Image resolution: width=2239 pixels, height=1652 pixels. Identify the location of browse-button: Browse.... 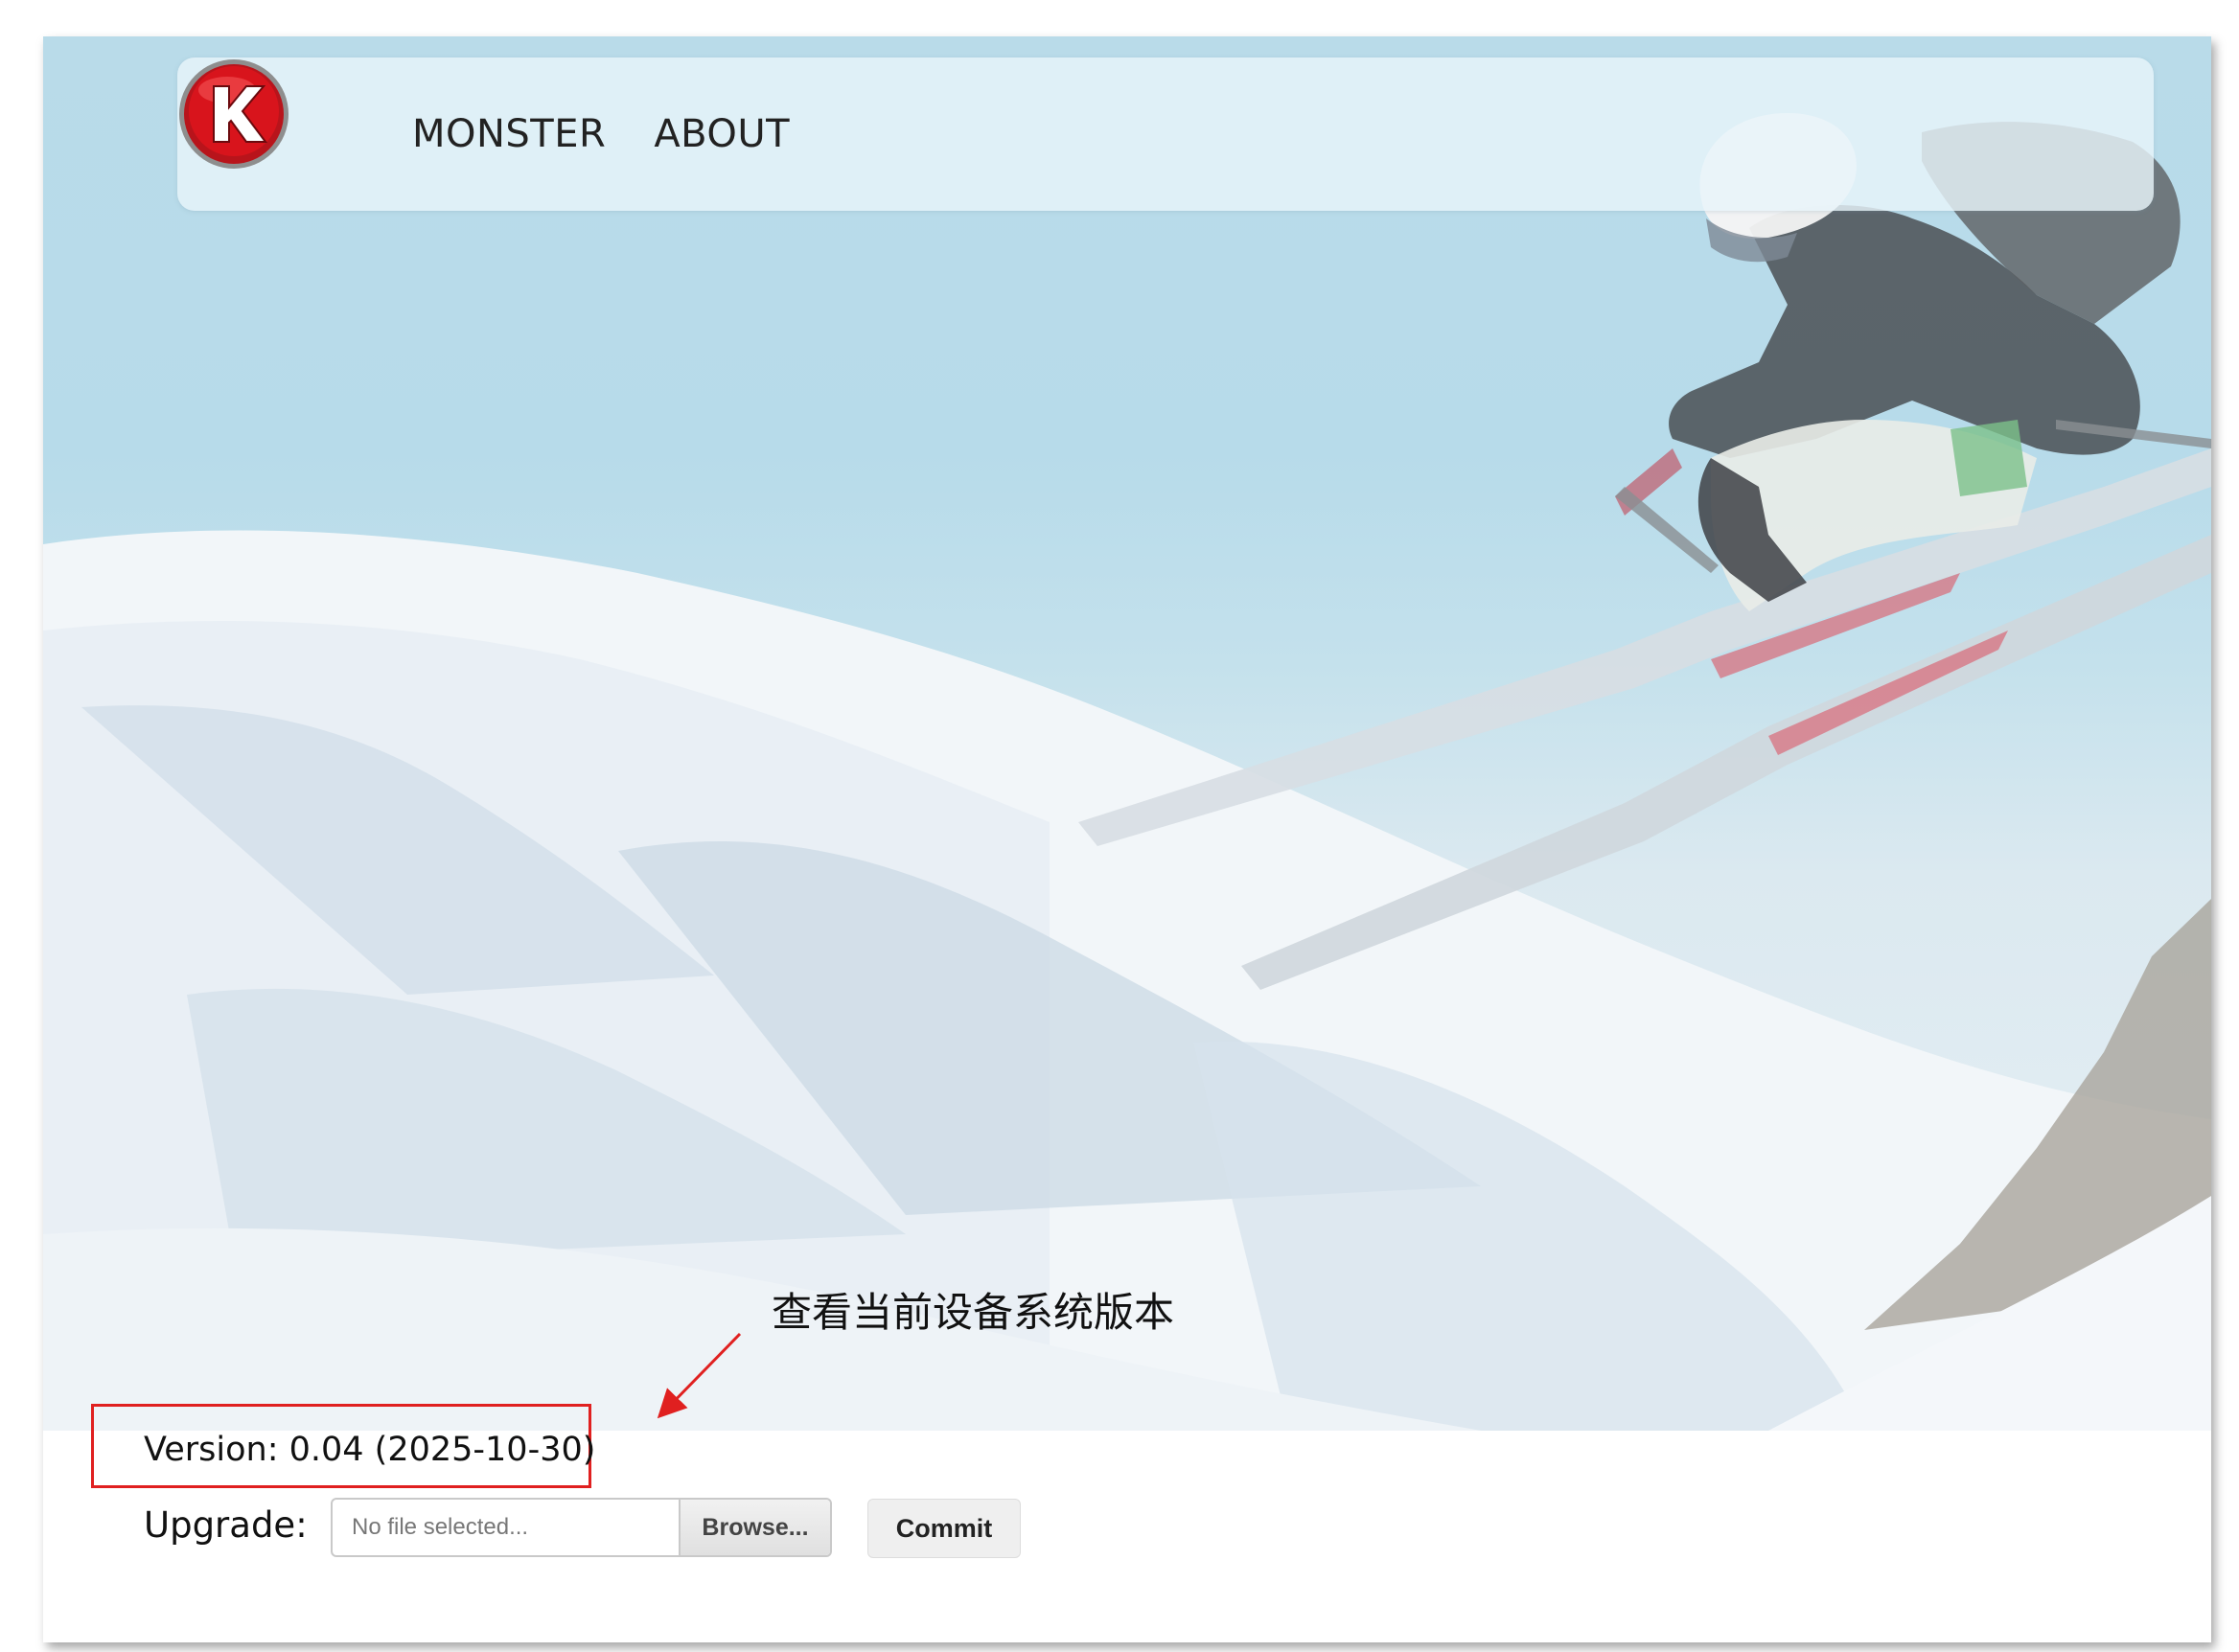
(754, 1527).